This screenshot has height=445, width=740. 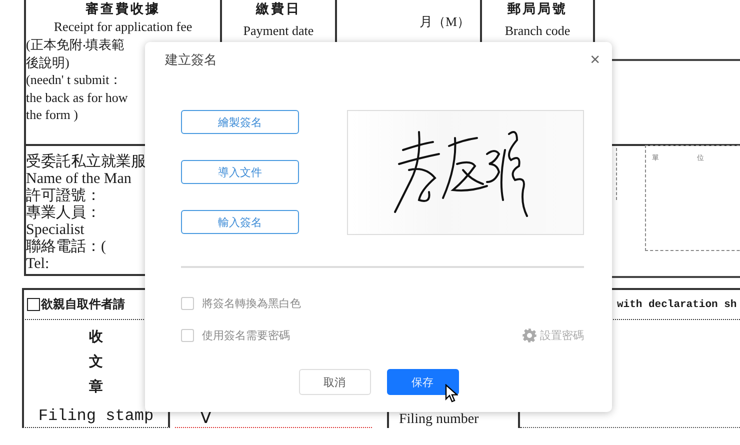 What do you see at coordinates (191, 60) in the screenshot?
I see `dialog-title: 建立簽名` at bounding box center [191, 60].